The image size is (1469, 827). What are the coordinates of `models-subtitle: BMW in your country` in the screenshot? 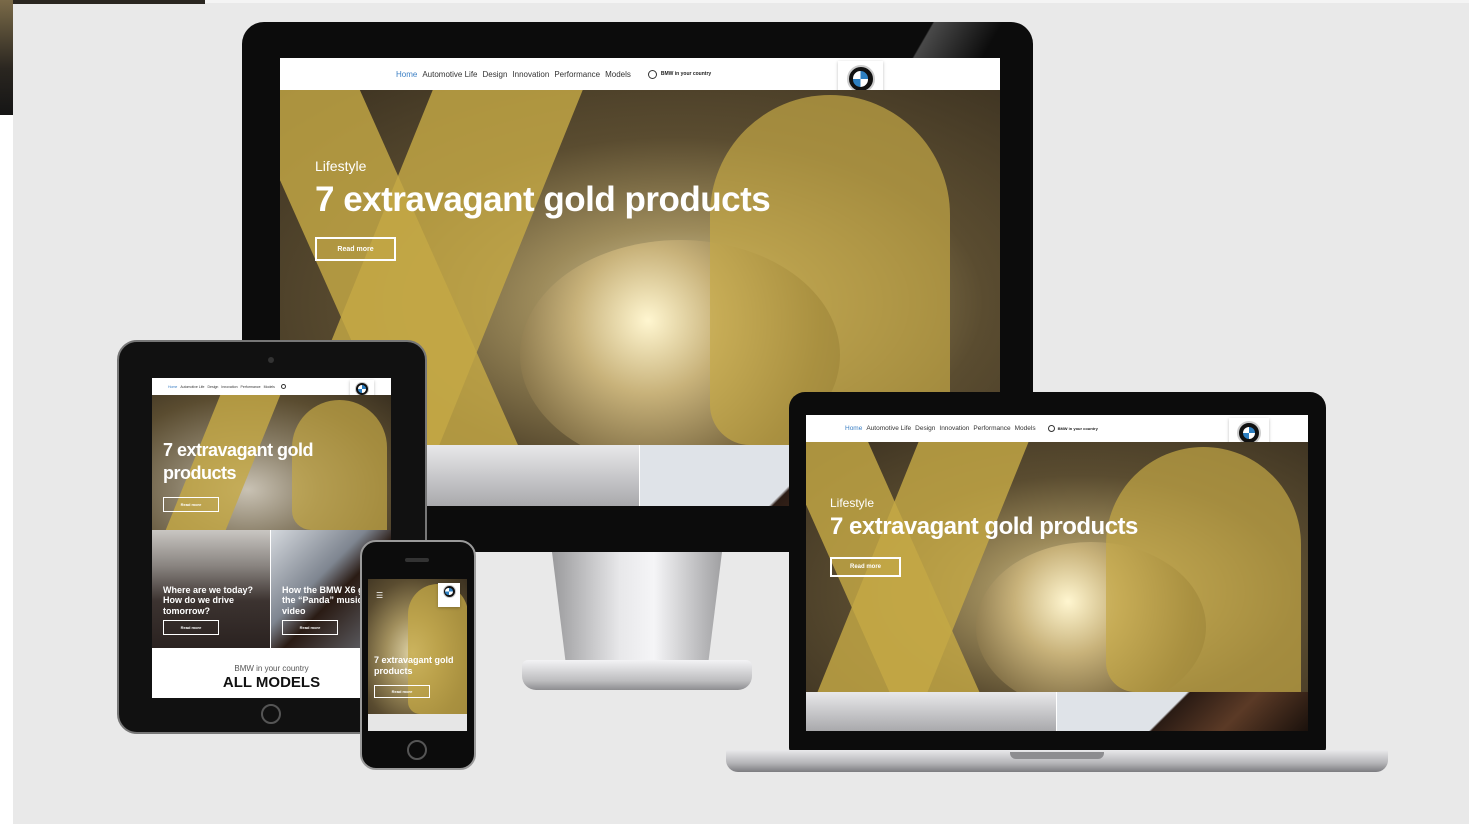 It's located at (271, 668).